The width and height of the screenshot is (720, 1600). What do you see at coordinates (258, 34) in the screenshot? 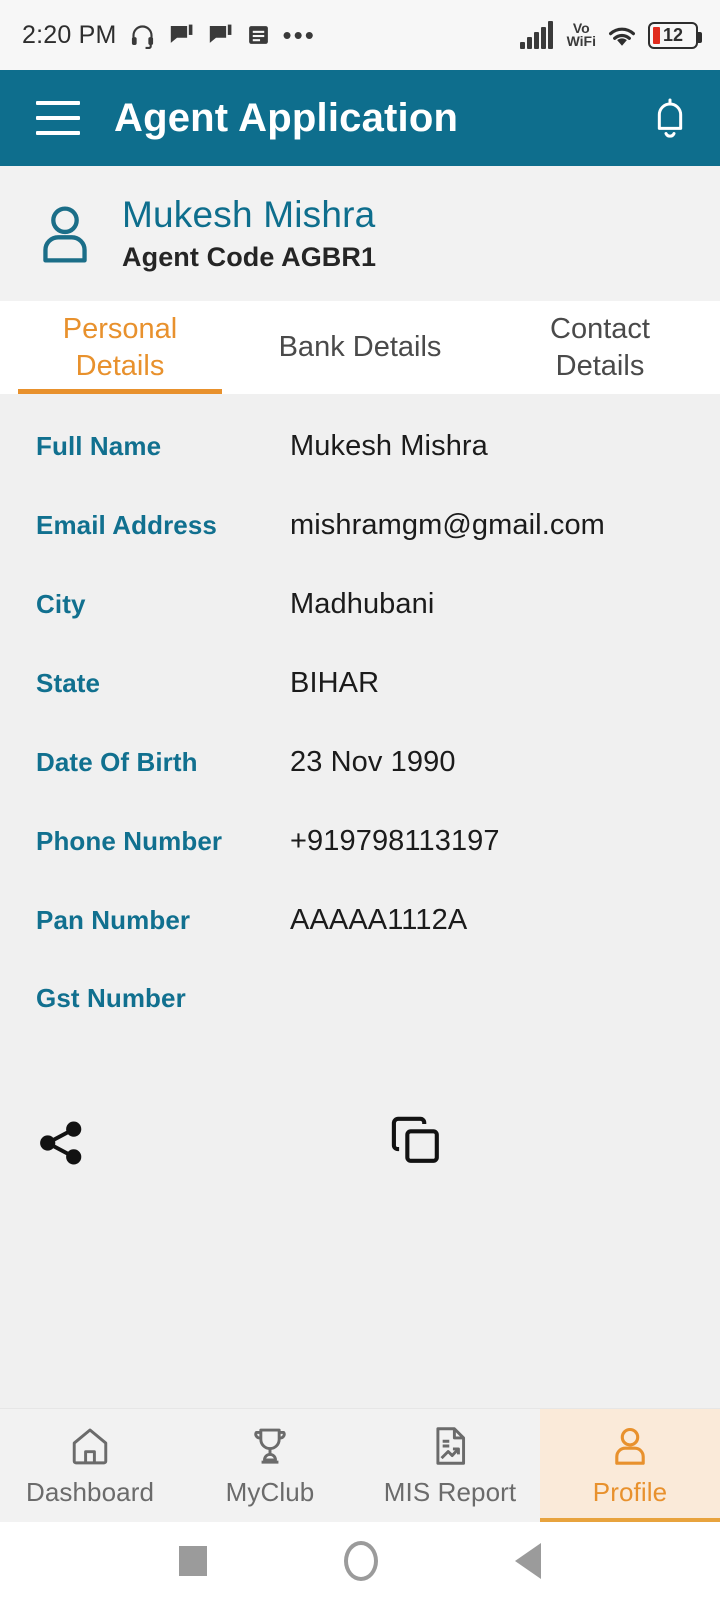
I see `note-icon` at bounding box center [258, 34].